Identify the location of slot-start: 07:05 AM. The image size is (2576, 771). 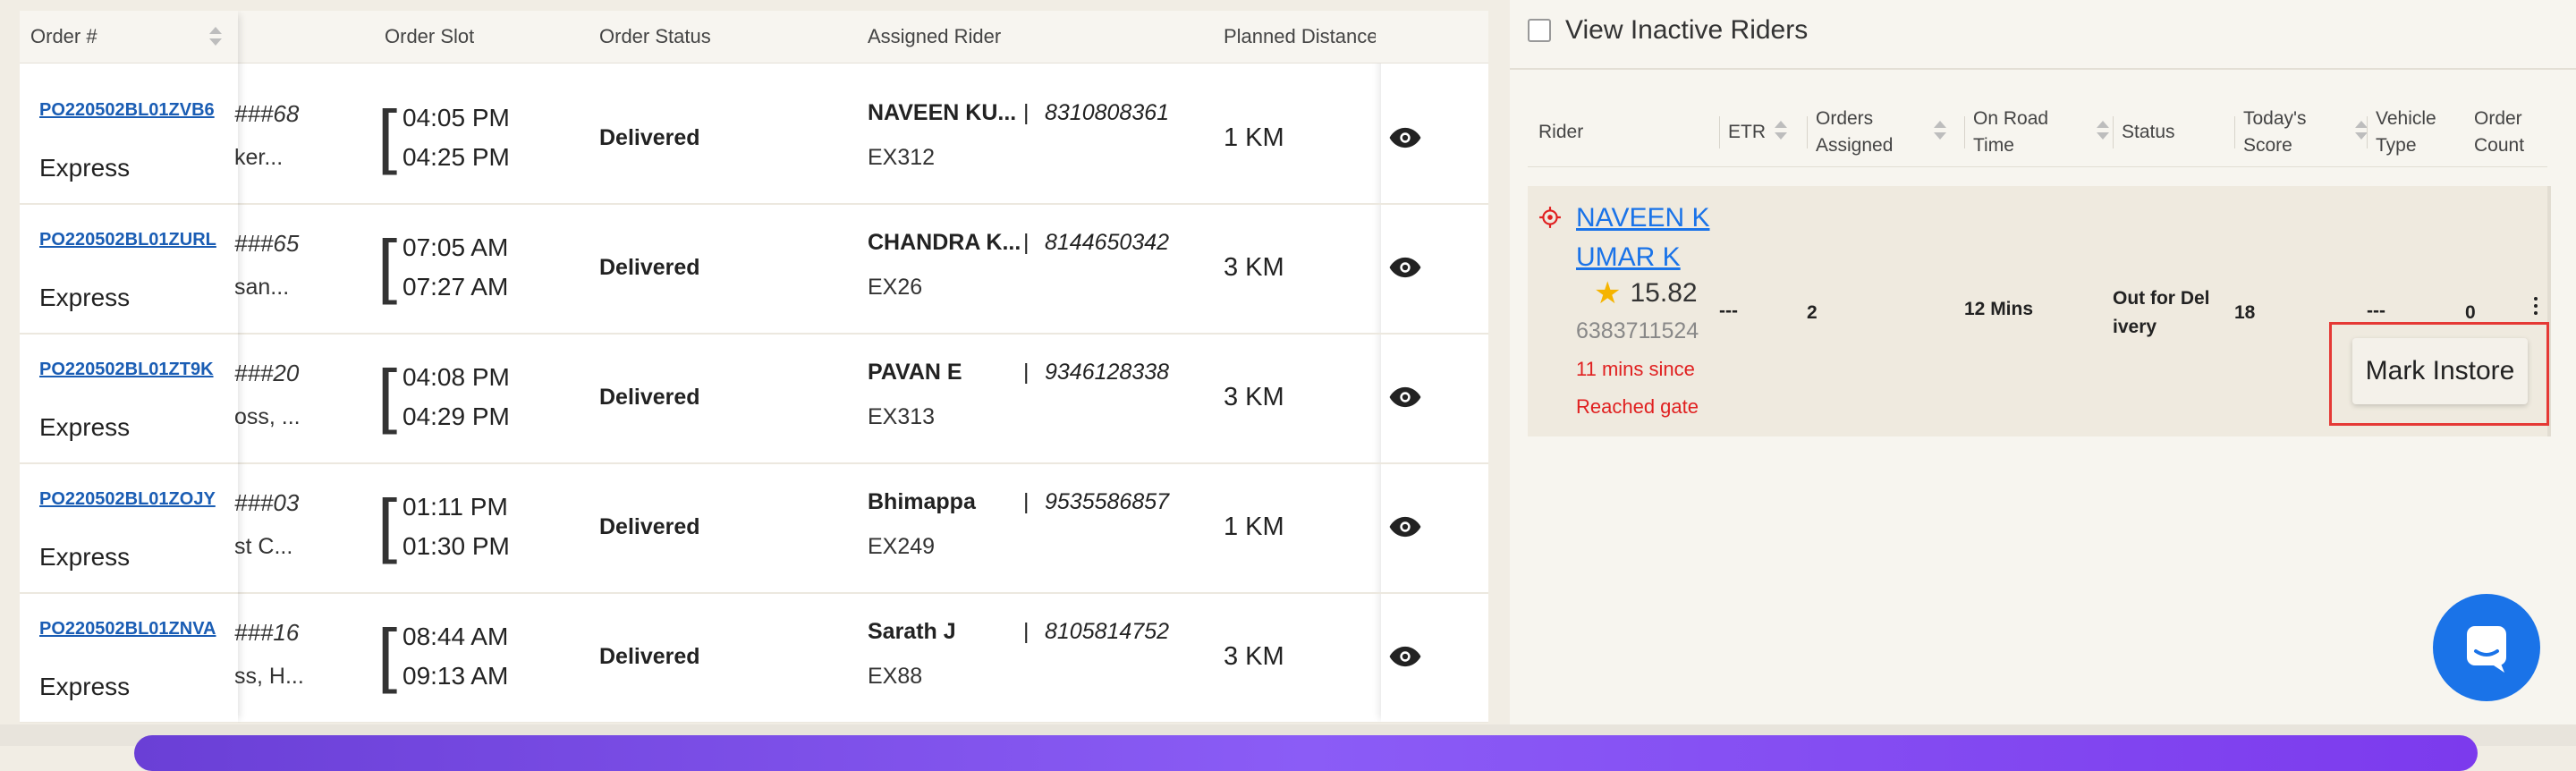
(455, 247).